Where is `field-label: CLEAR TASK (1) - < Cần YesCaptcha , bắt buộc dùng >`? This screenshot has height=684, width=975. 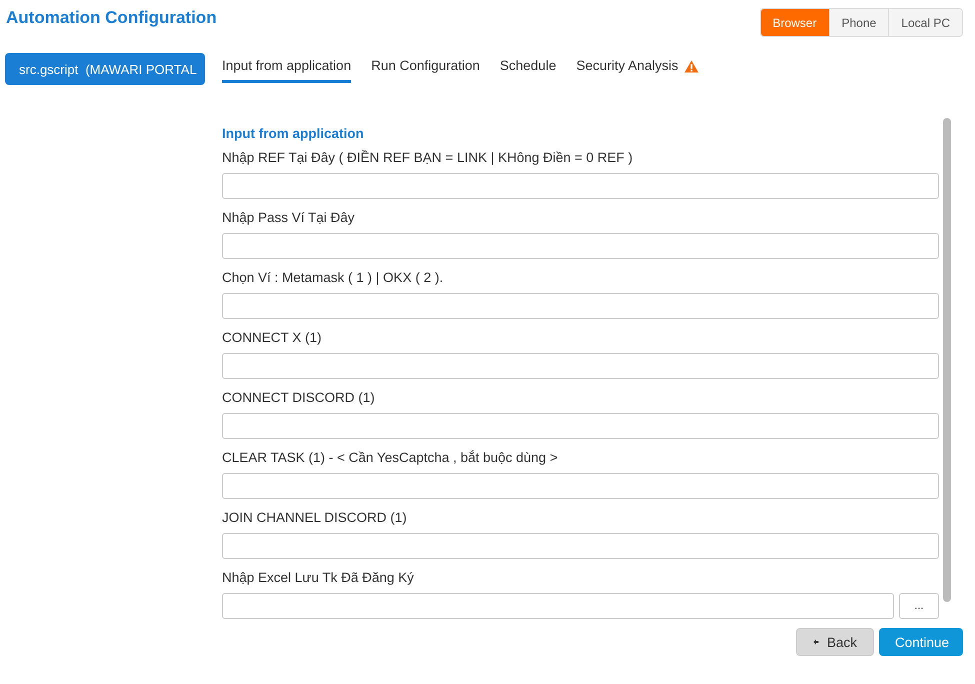 field-label: CLEAR TASK (1) - < Cần YesCaptcha , bắt buộc dùng > is located at coordinates (390, 457).